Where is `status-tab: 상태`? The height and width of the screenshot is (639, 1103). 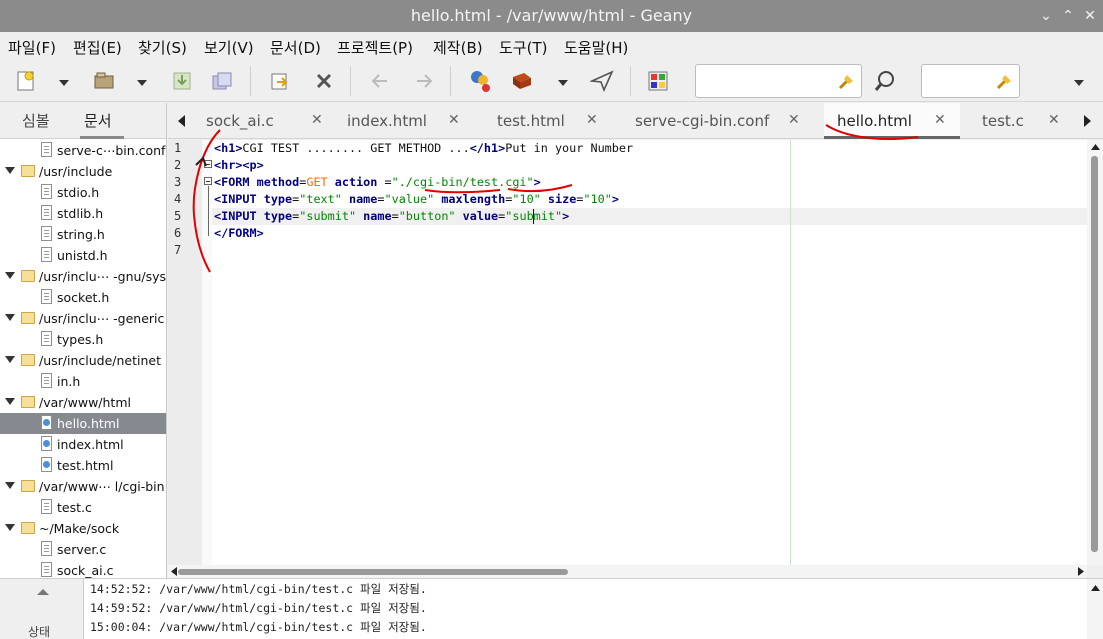 status-tab: 상태 is located at coordinates (39, 631).